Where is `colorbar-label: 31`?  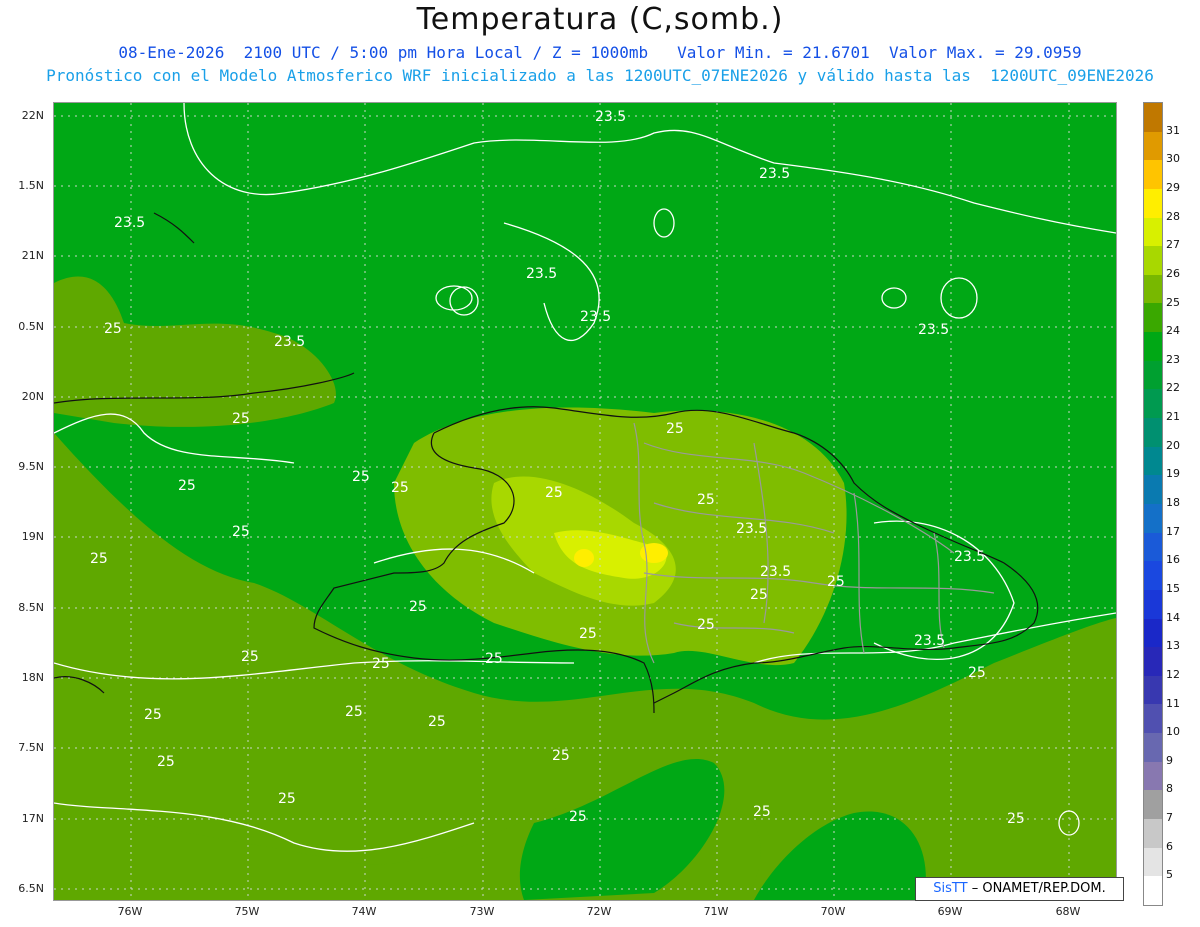
colorbar-label: 31 is located at coordinates (1173, 130).